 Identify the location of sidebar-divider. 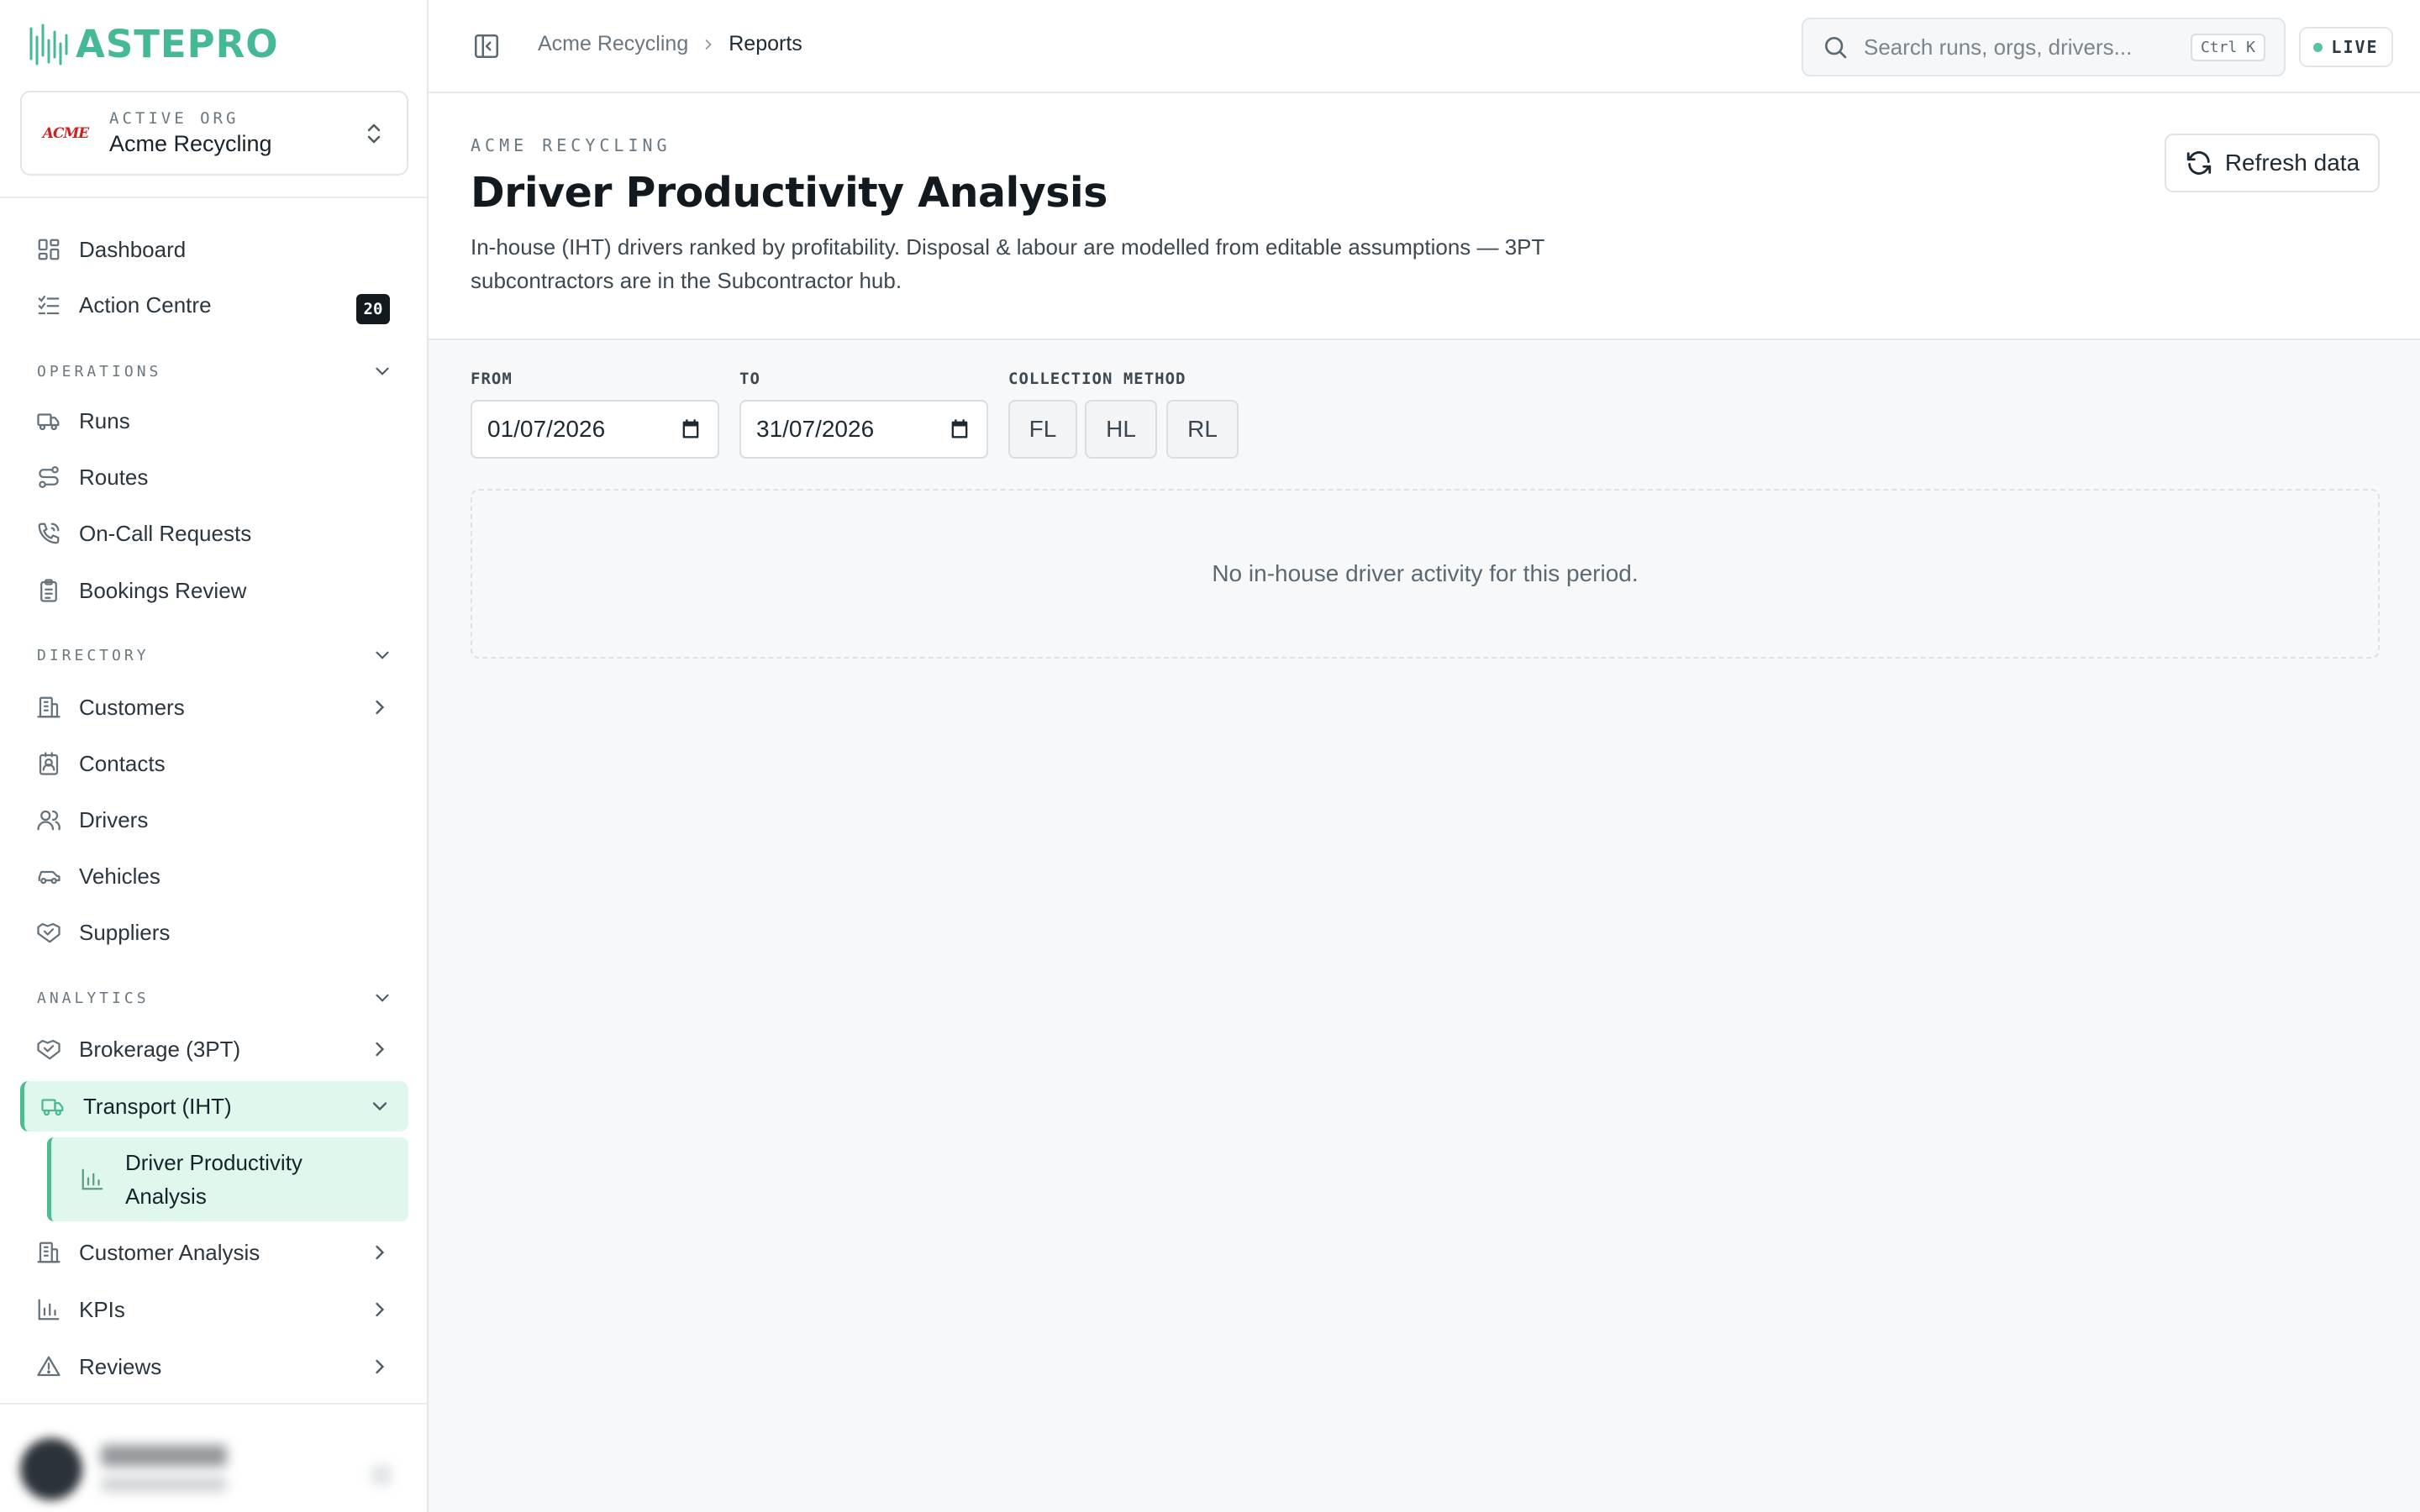
(214, 197).